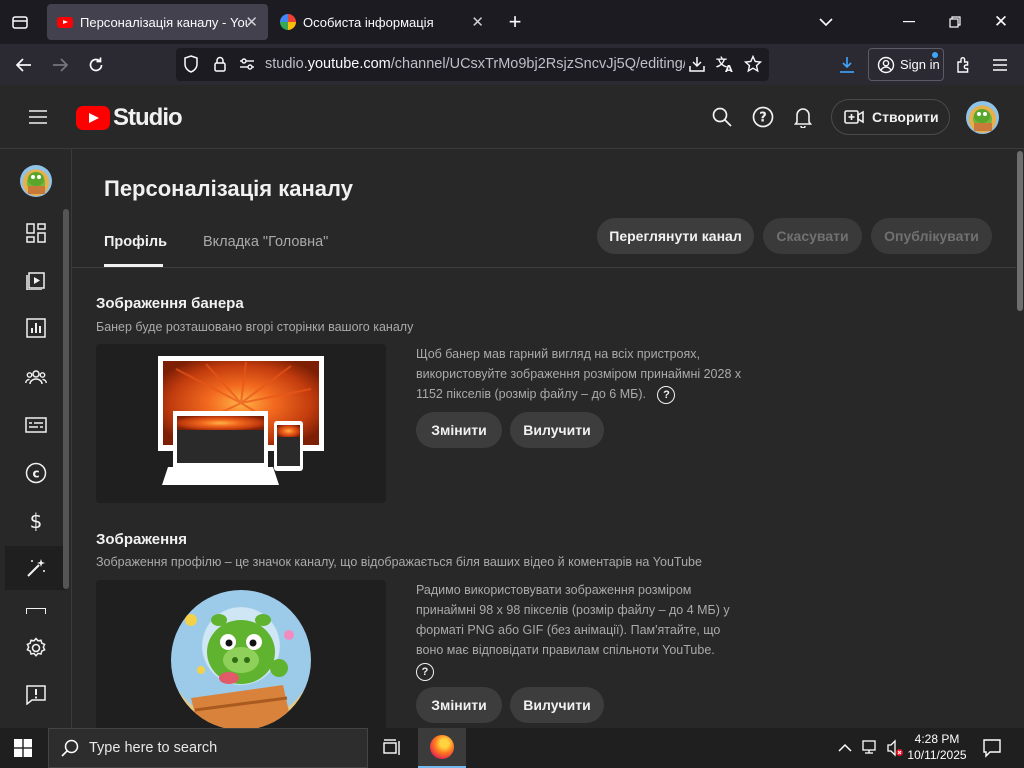 The image size is (1024, 768). I want to click on browser-tab-personal-info: Особиста інформація ✕, so click(383, 22).